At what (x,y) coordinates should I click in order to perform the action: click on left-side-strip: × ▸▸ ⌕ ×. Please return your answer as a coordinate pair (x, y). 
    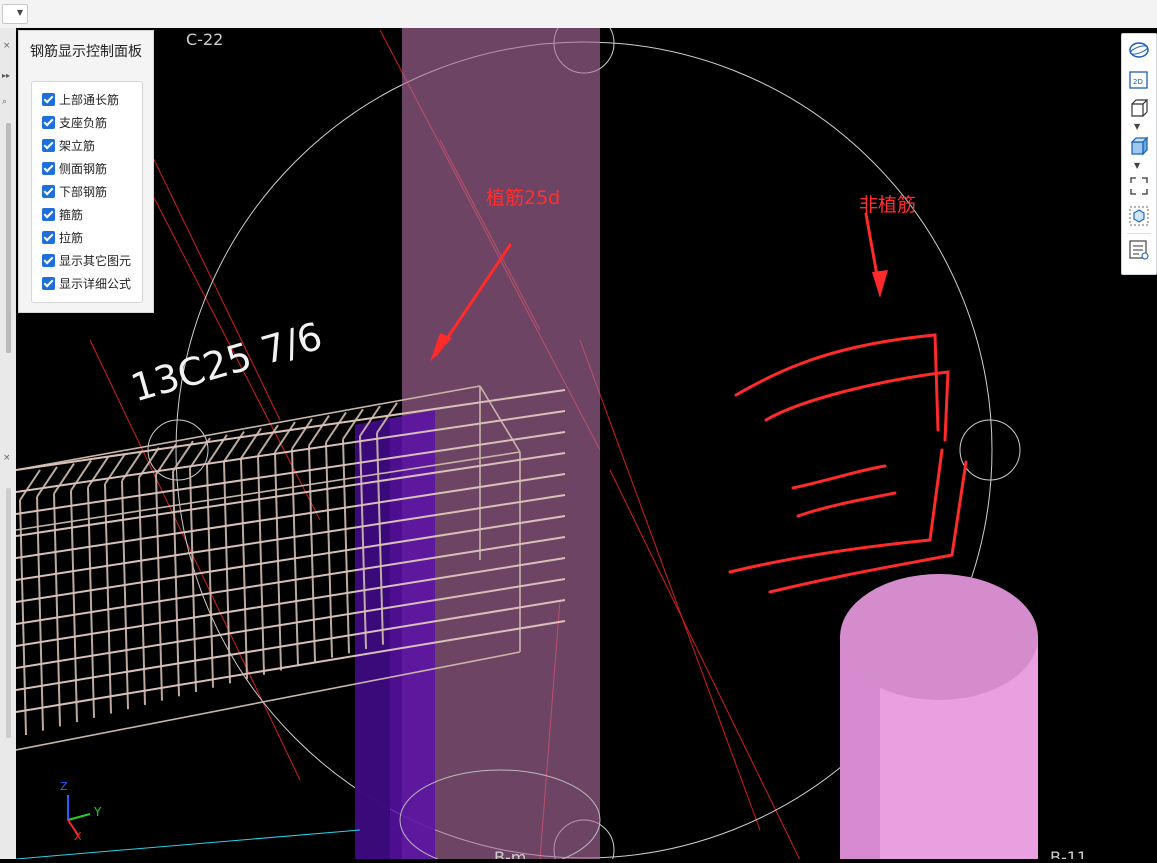
    Looking at the image, I should click on (8, 443).